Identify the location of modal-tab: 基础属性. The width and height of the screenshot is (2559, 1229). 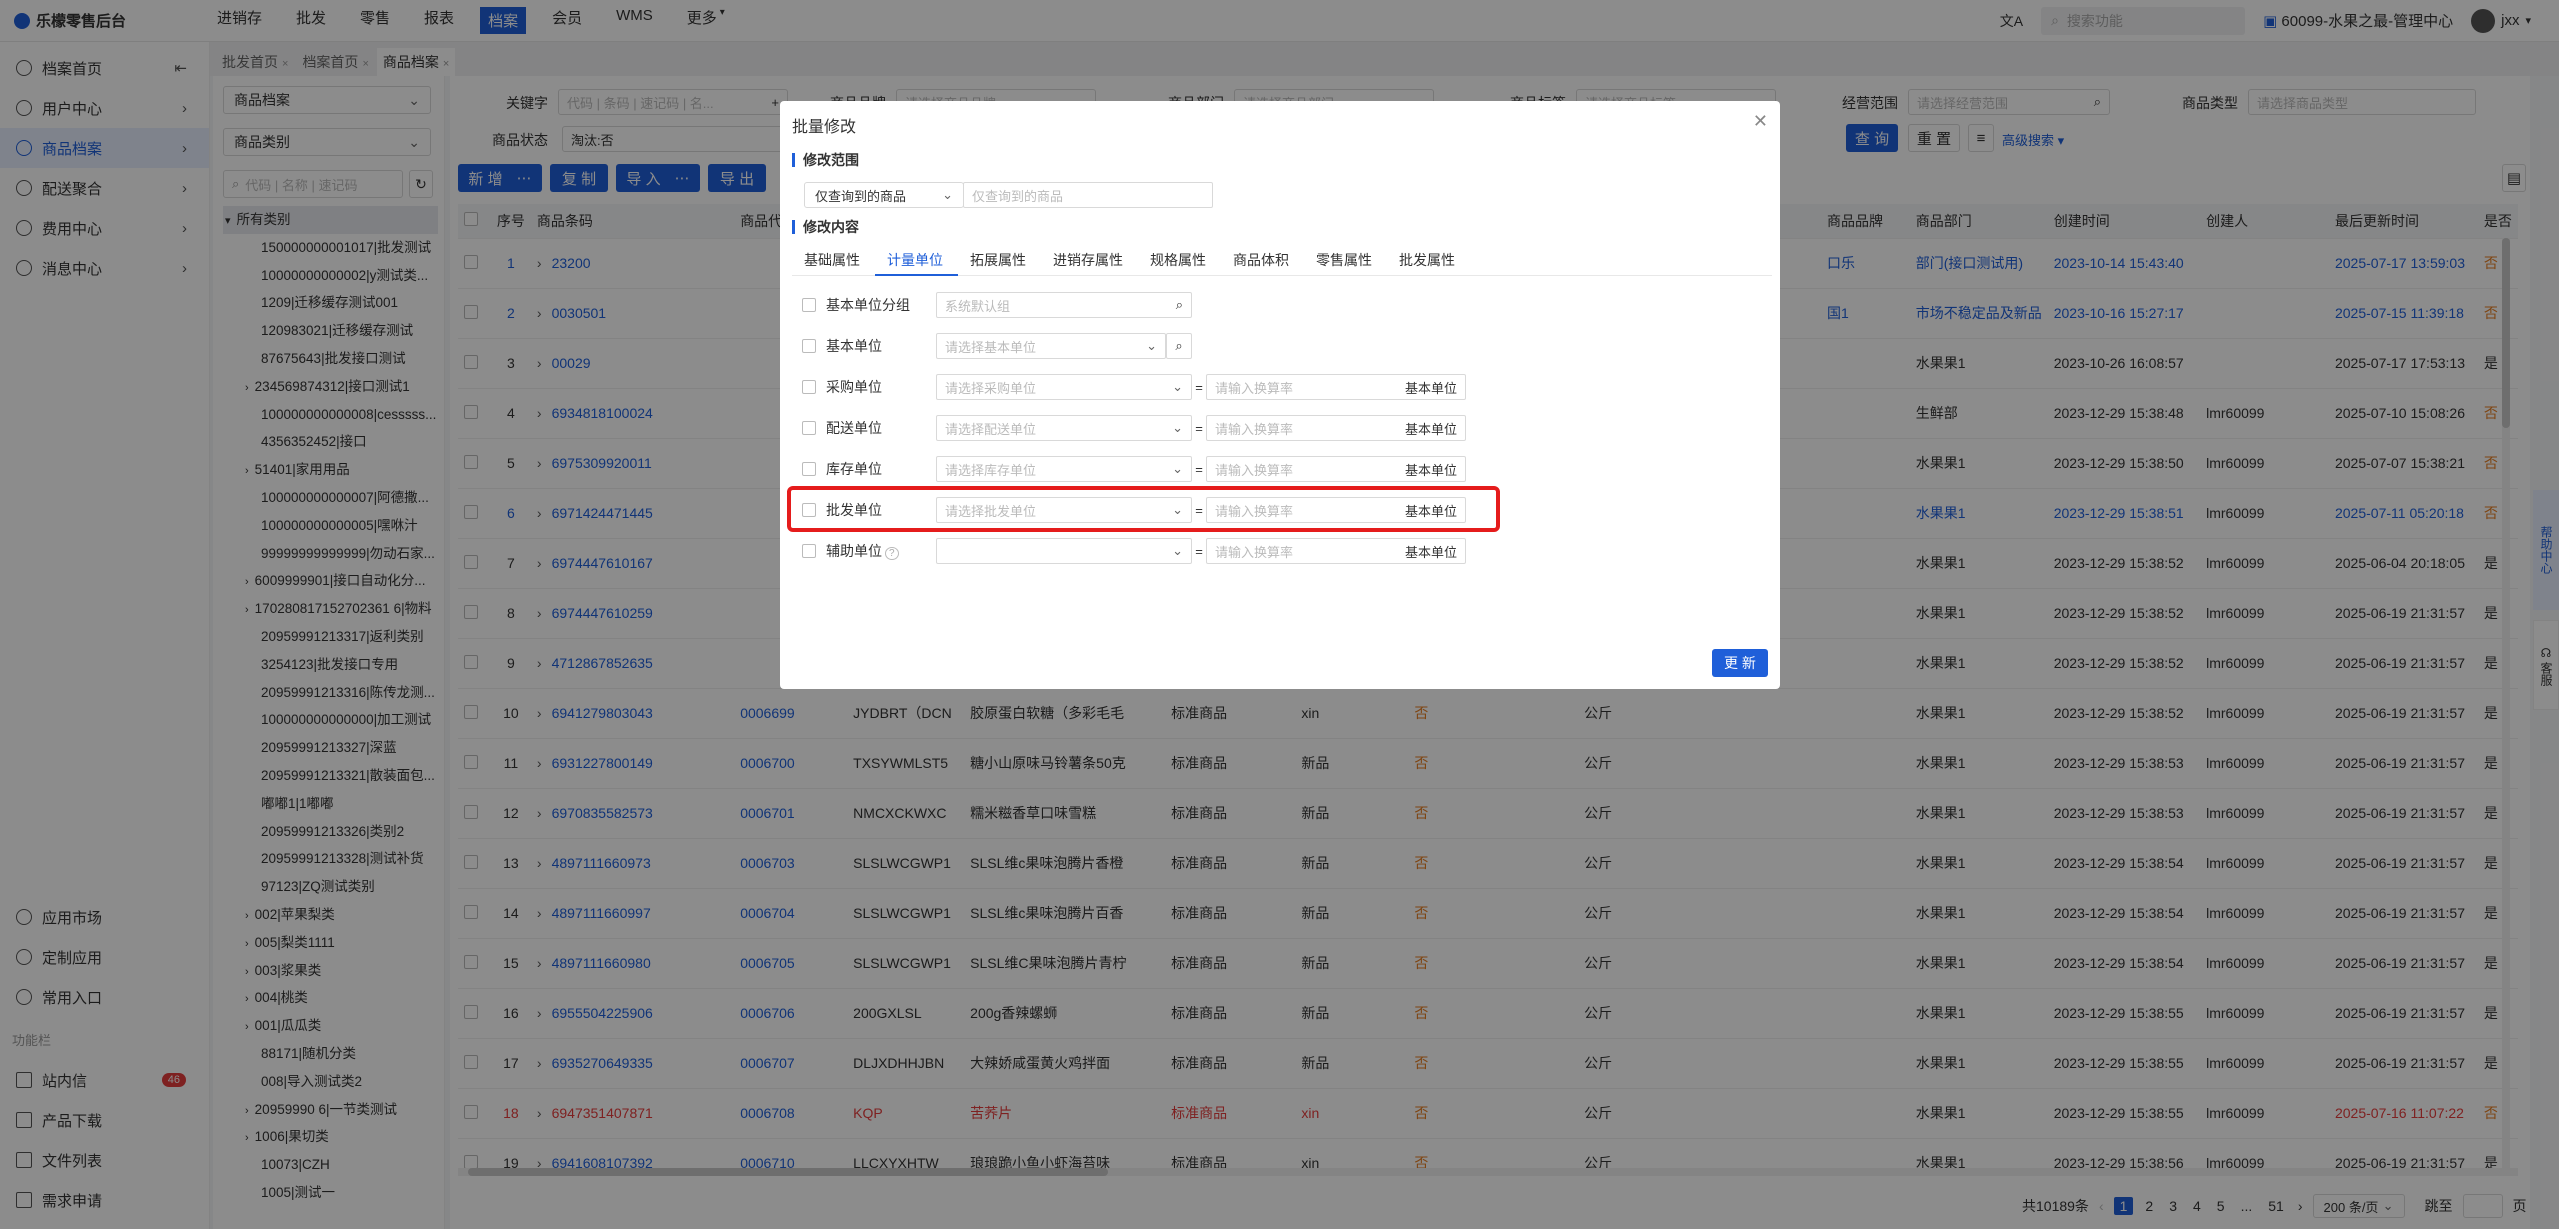
(833, 262).